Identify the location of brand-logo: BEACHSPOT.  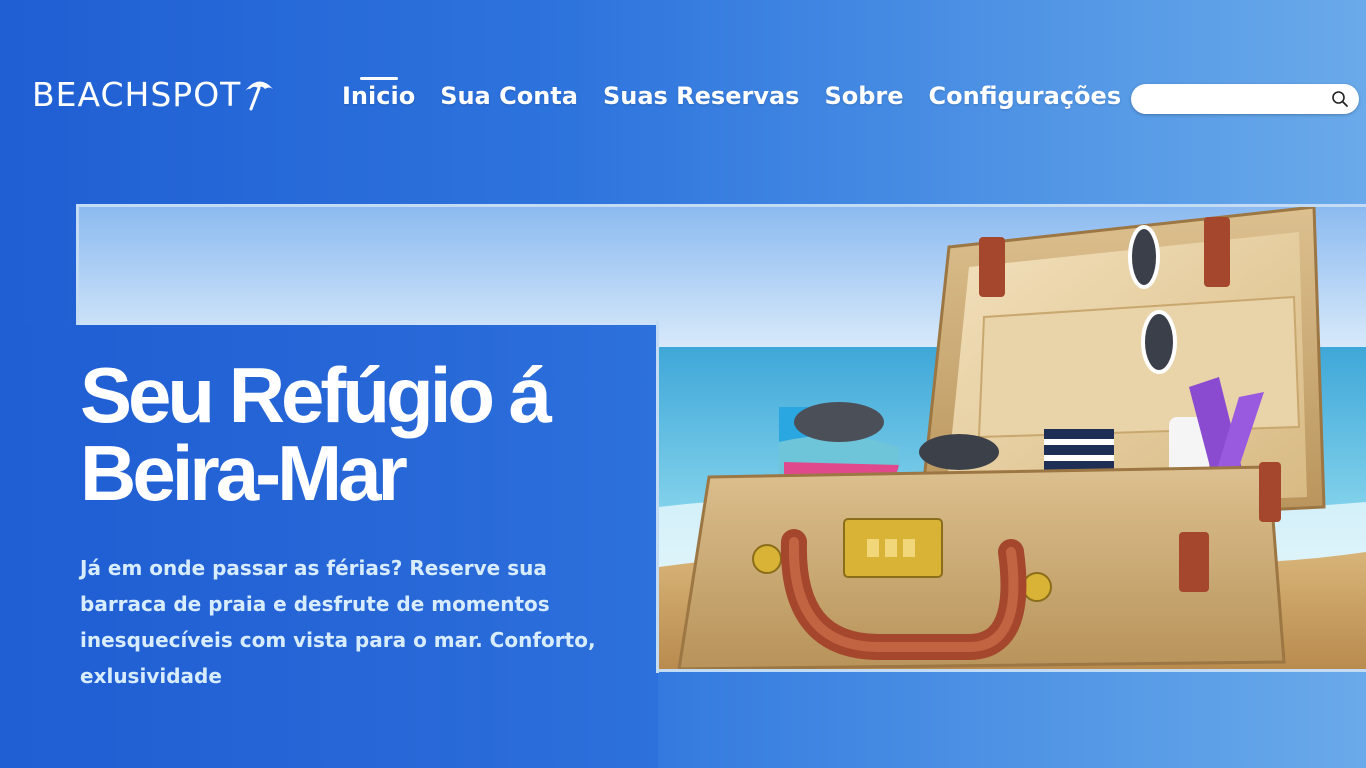
(178, 94).